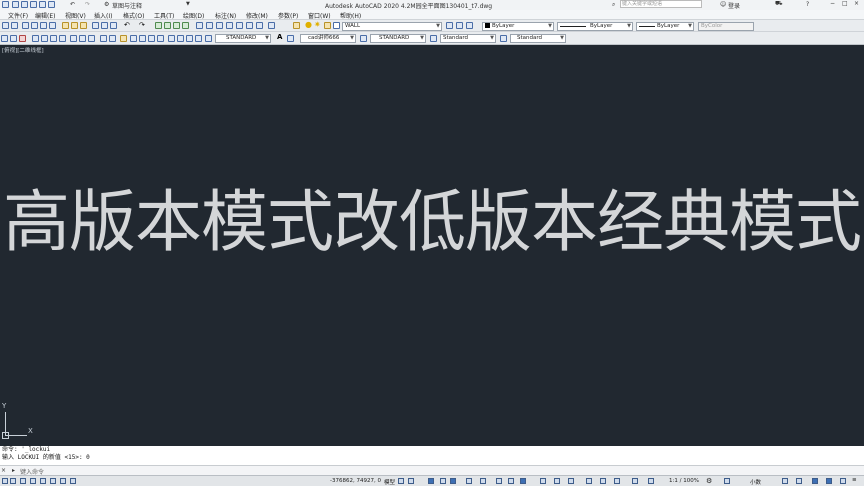 The image size is (864, 486). Describe the element at coordinates (829, 481) in the screenshot. I see `graphics-performance-icon` at that location.